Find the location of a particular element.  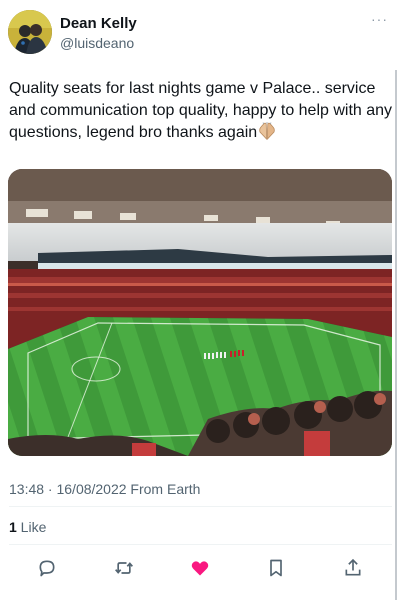

likes-count: 1 is located at coordinates (13, 527).